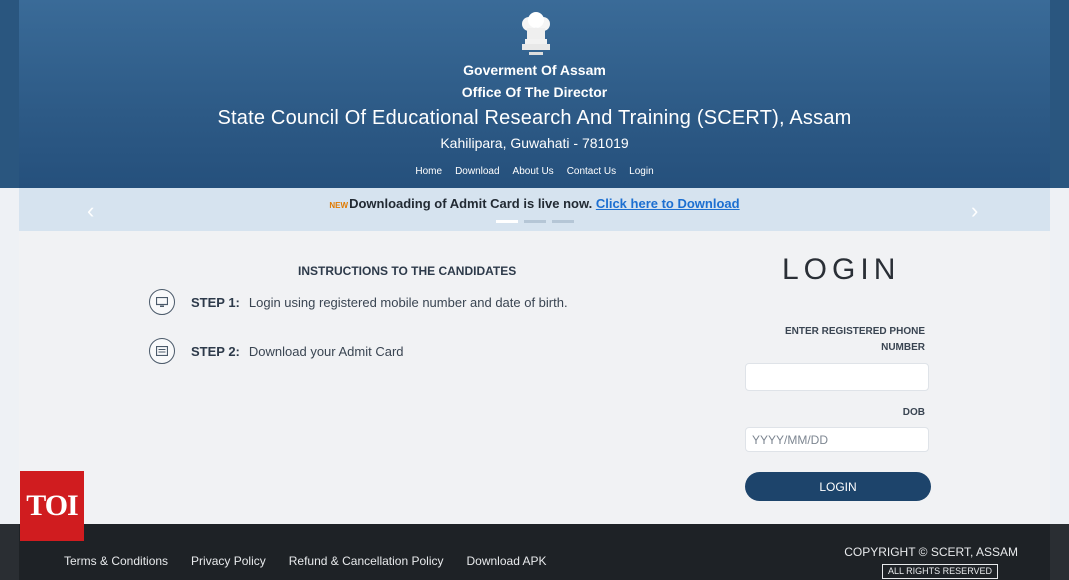  Describe the element at coordinates (339, 205) in the screenshot. I see `new-badge: NEW` at that location.